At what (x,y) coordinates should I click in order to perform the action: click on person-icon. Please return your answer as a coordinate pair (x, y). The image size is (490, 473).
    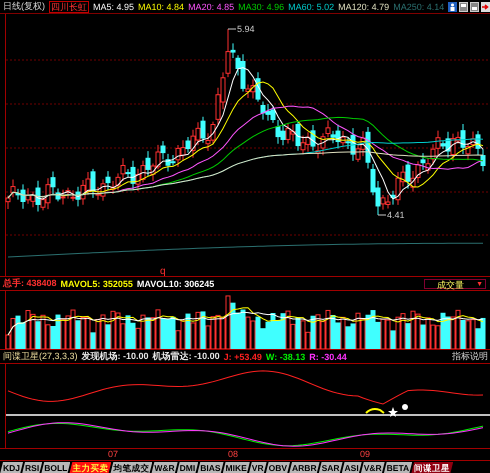
    Looking at the image, I should click on (453, 7).